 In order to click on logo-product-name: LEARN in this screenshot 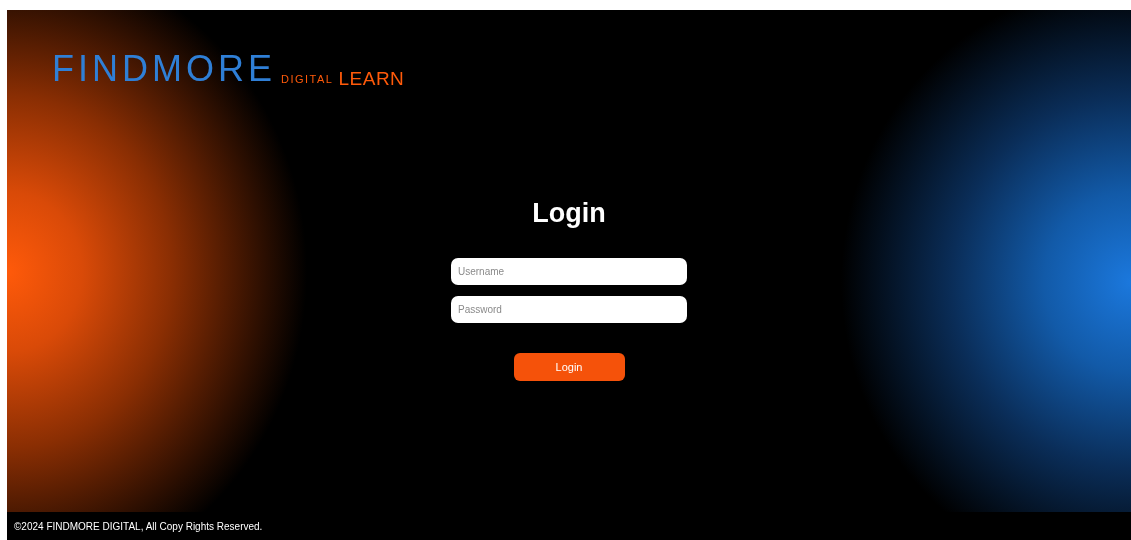, I will do `click(371, 79)`.